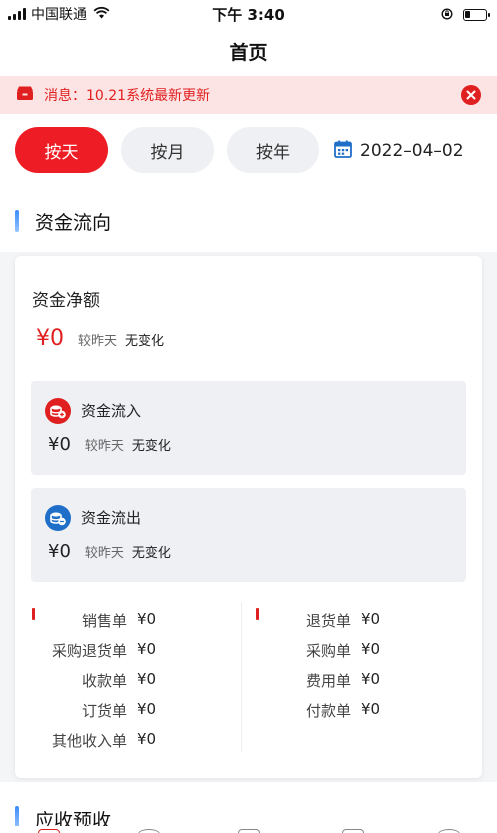 The height and width of the screenshot is (833, 497). Describe the element at coordinates (328, 621) in the screenshot. I see `detail-label: 退货单` at that location.